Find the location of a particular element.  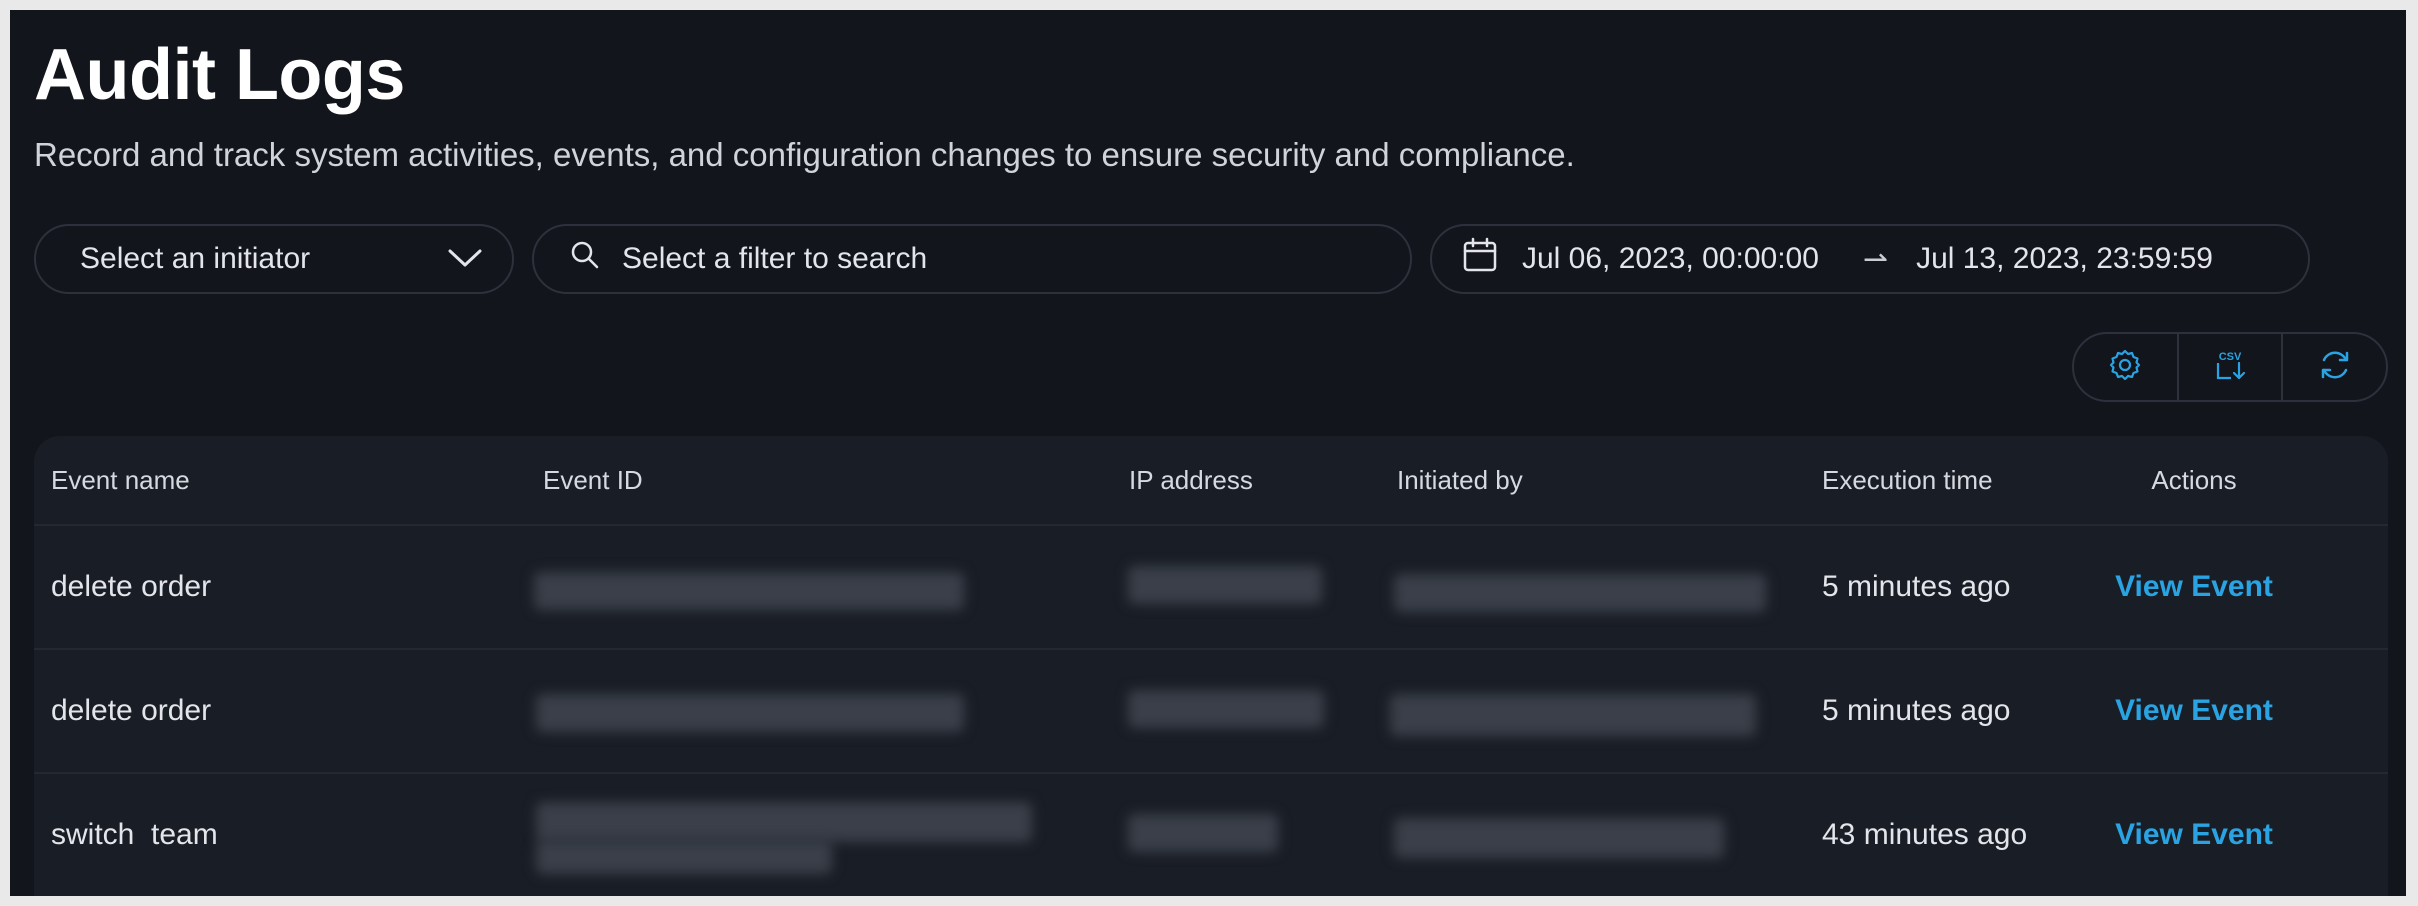

date-end: Jul 13, 2023, 23:59:59 is located at coordinates (2064, 259).